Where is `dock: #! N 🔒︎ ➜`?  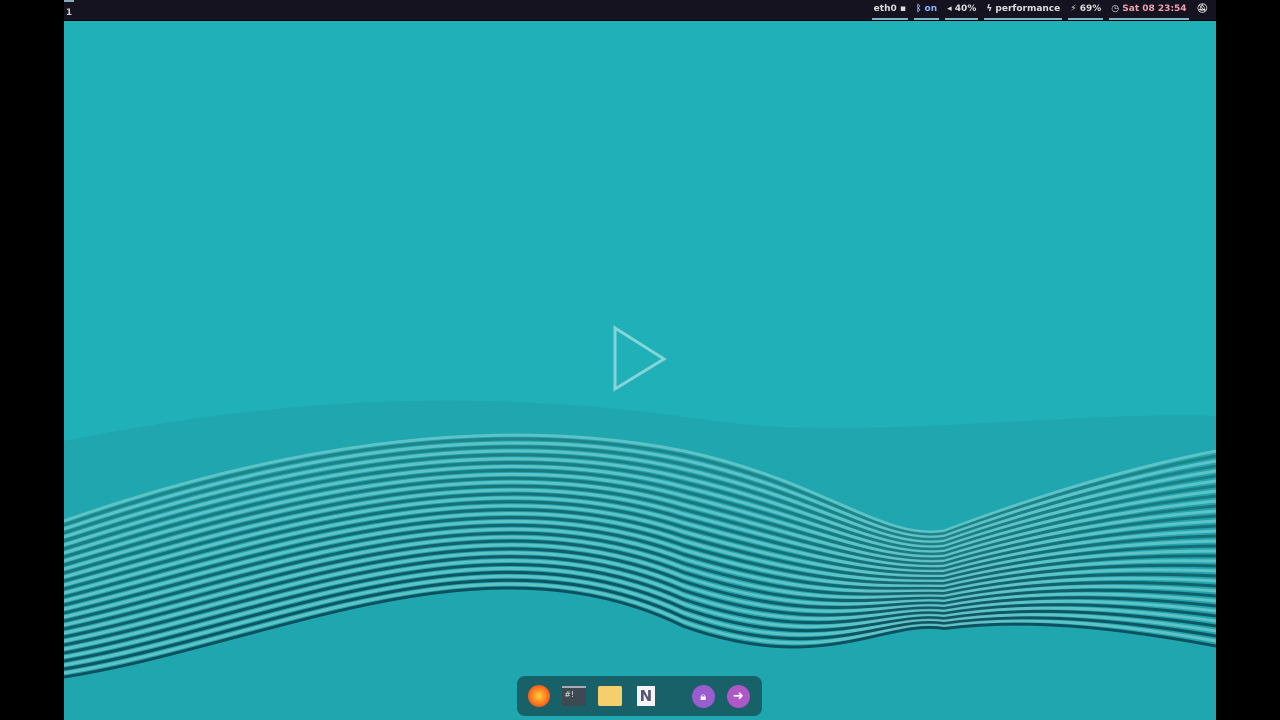
dock: #! N 🔒︎ ➜ is located at coordinates (639, 696).